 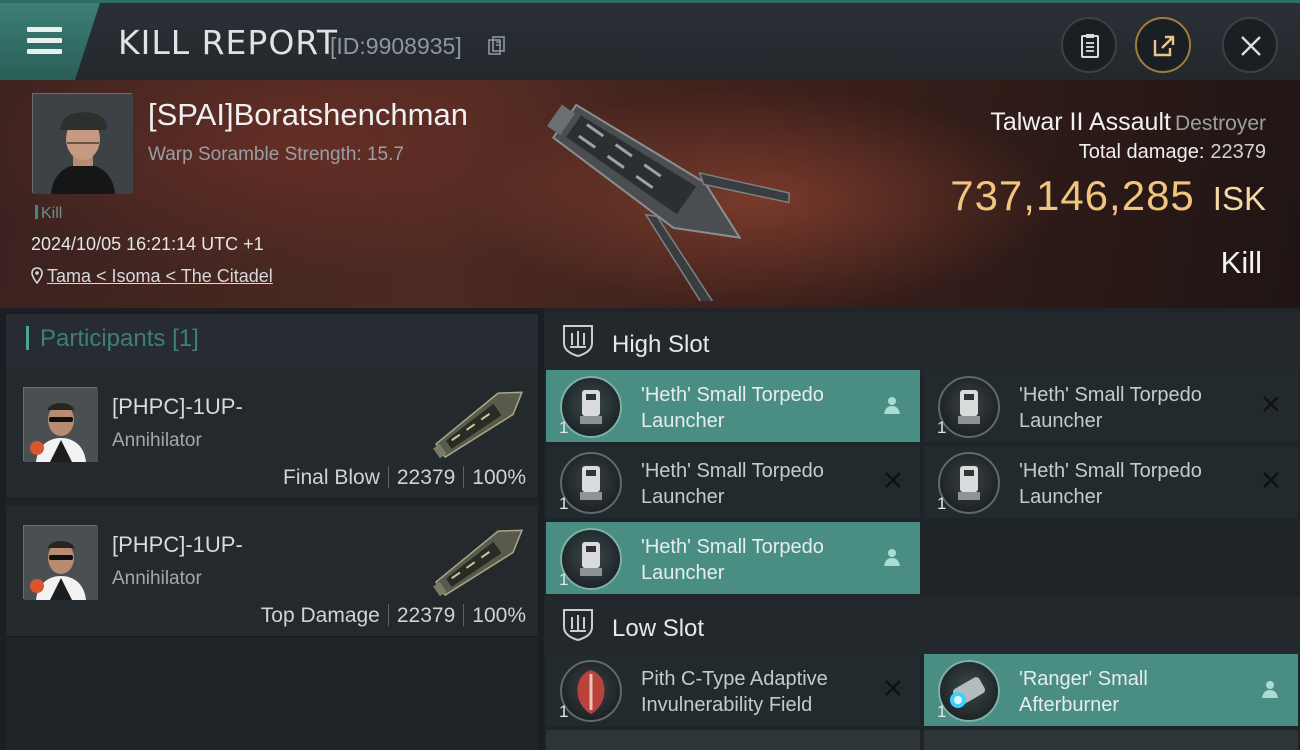 What do you see at coordinates (320, 615) in the screenshot?
I see `participant-role: Top Damage` at bounding box center [320, 615].